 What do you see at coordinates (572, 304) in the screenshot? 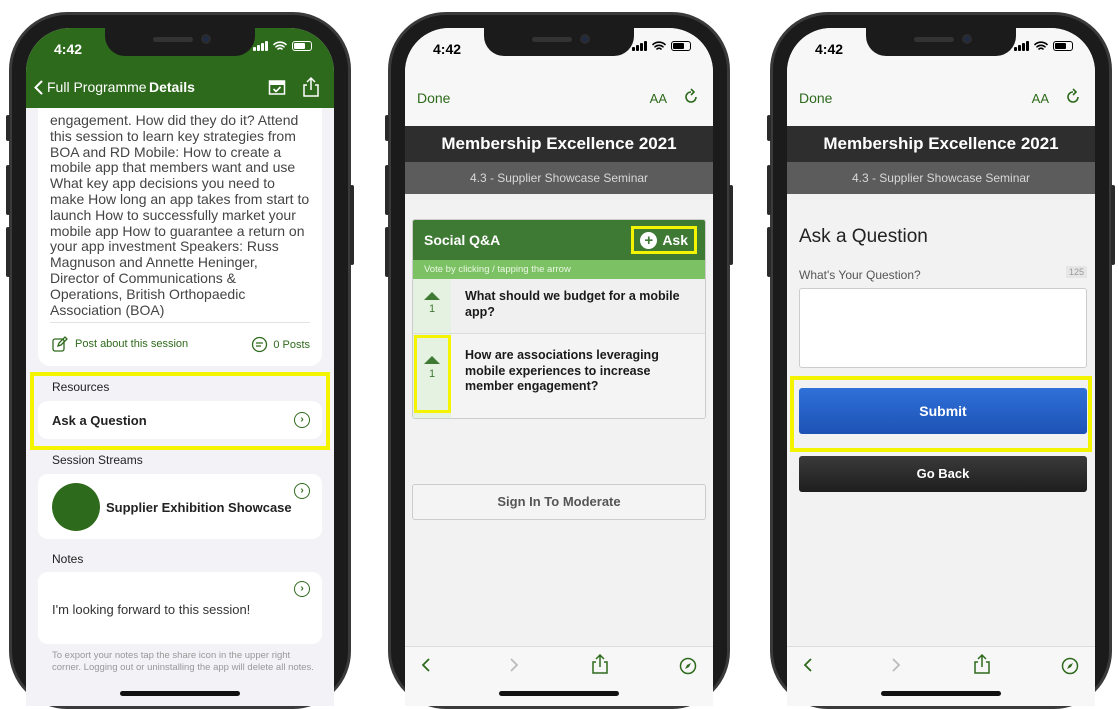
I see `question-text: What should we budget for a mobile app?` at bounding box center [572, 304].